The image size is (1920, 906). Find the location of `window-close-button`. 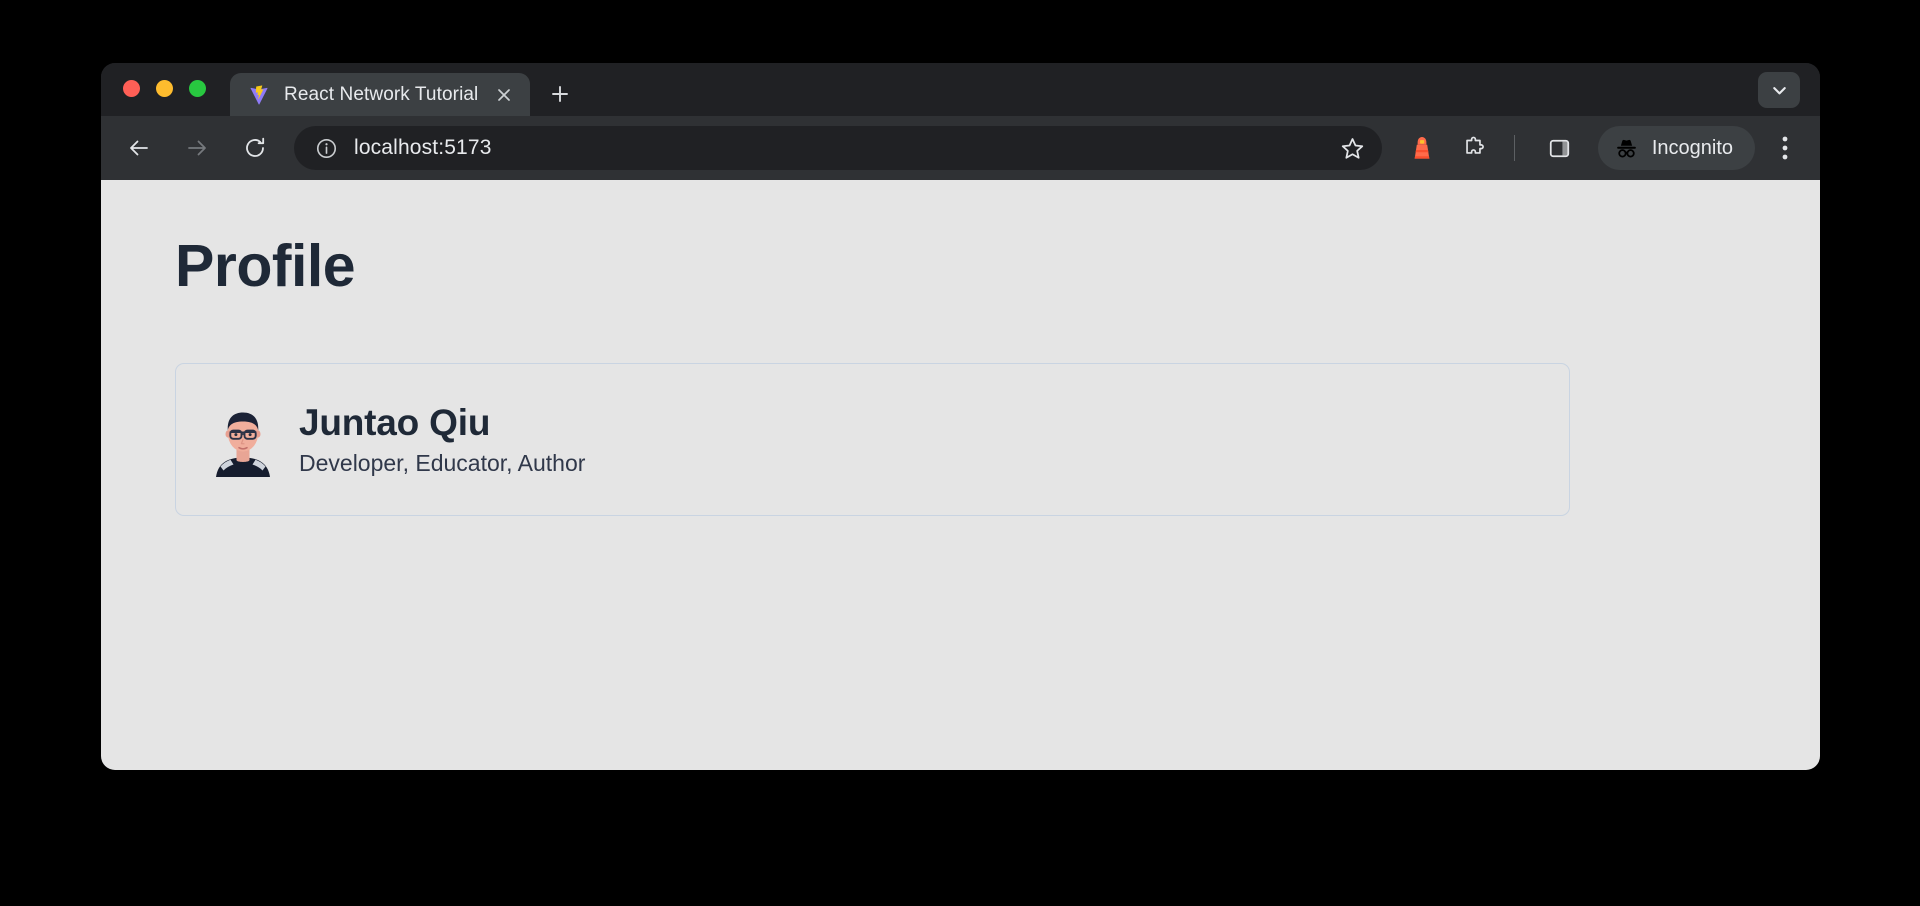

window-close-button is located at coordinates (131, 88).